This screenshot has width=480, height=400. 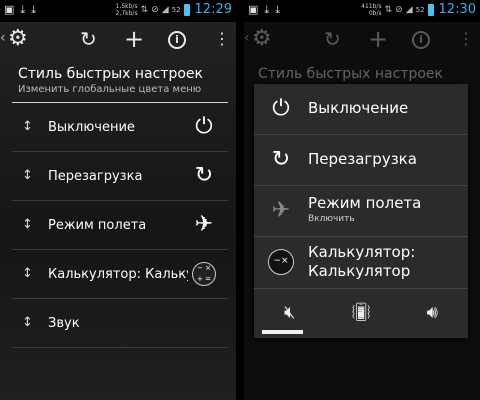 I want to click on speed-down: 0b/s, so click(x=375, y=13).